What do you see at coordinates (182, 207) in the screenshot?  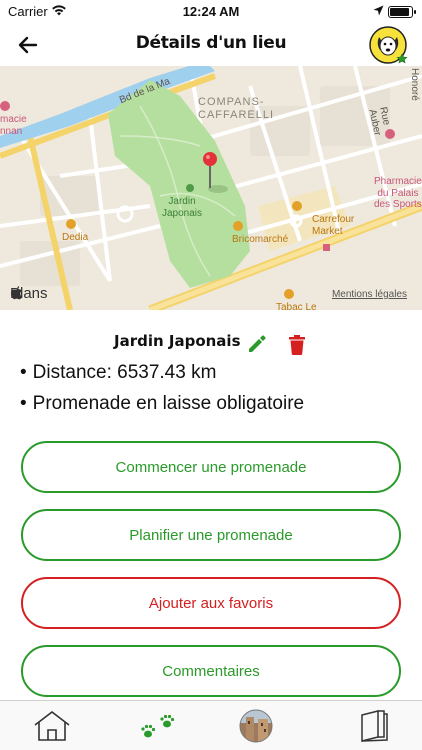 I see `map-label-park: Jardin Japonais` at bounding box center [182, 207].